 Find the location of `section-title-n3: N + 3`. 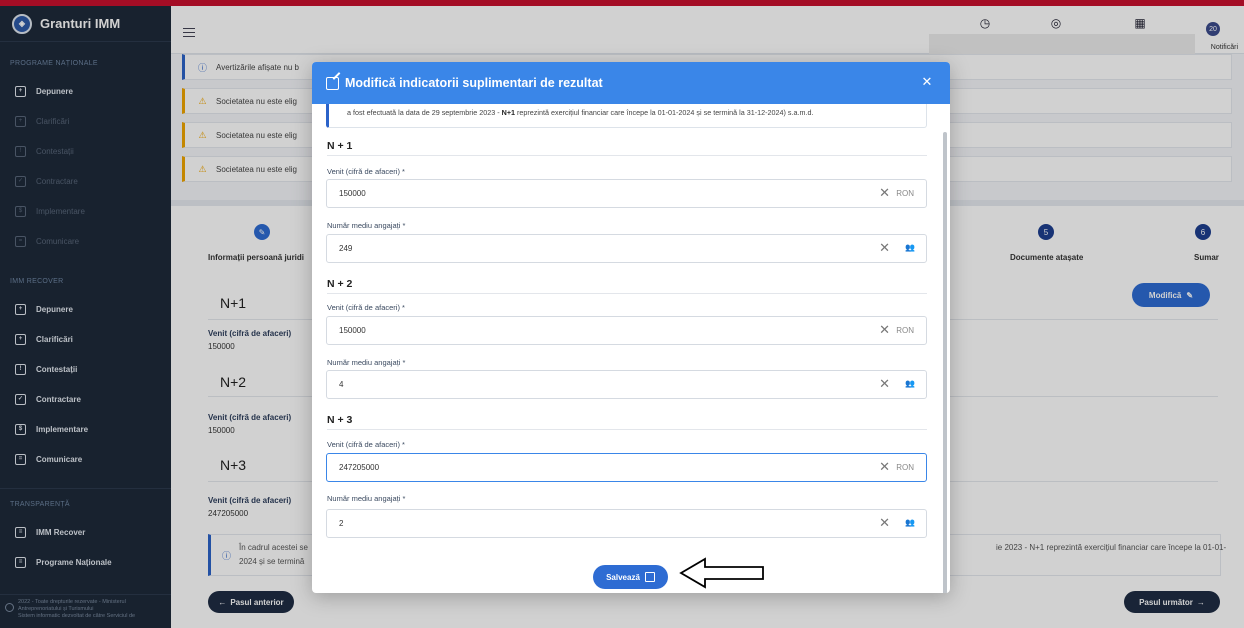

section-title-n3: N + 3 is located at coordinates (340, 420).